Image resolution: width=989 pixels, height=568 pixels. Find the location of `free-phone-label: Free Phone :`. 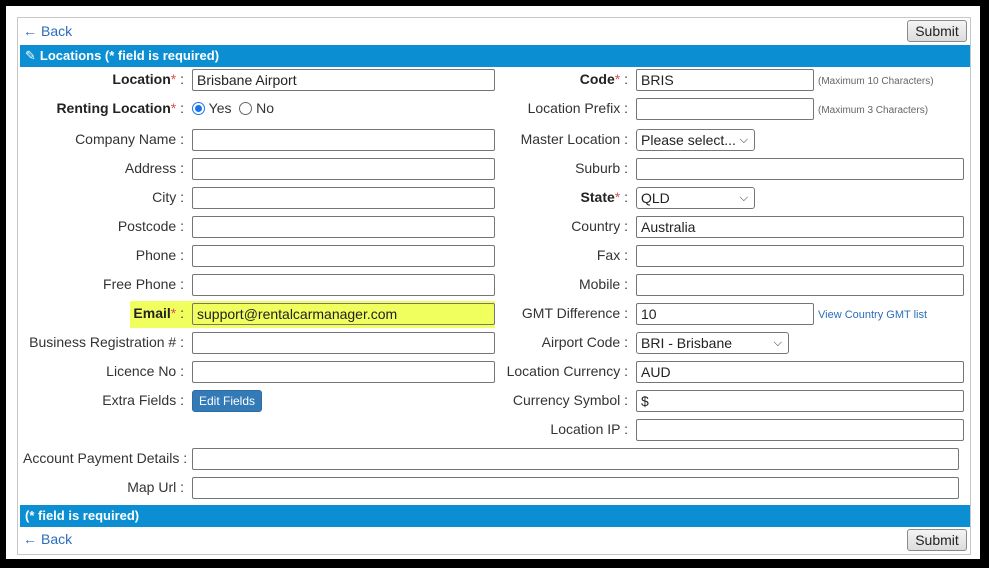

free-phone-label: Free Phone : is located at coordinates (143, 284).